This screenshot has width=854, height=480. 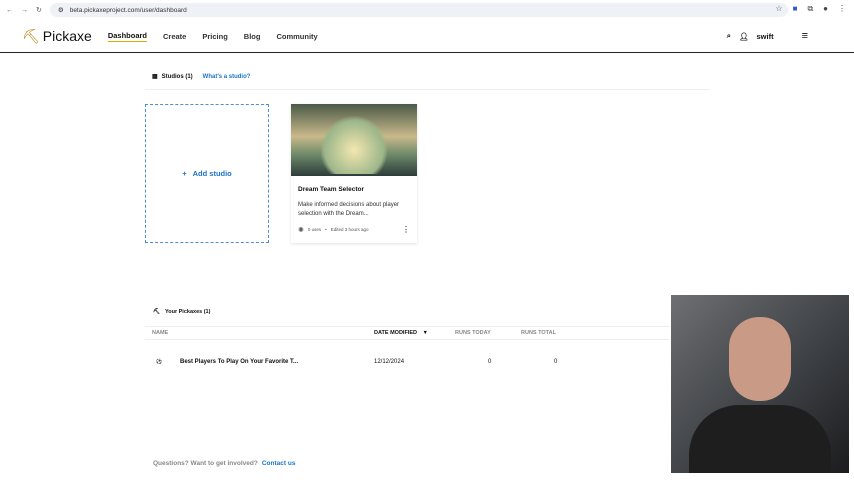 What do you see at coordinates (473, 333) in the screenshot?
I see `col-runs-today: RUNS TODAY` at bounding box center [473, 333].